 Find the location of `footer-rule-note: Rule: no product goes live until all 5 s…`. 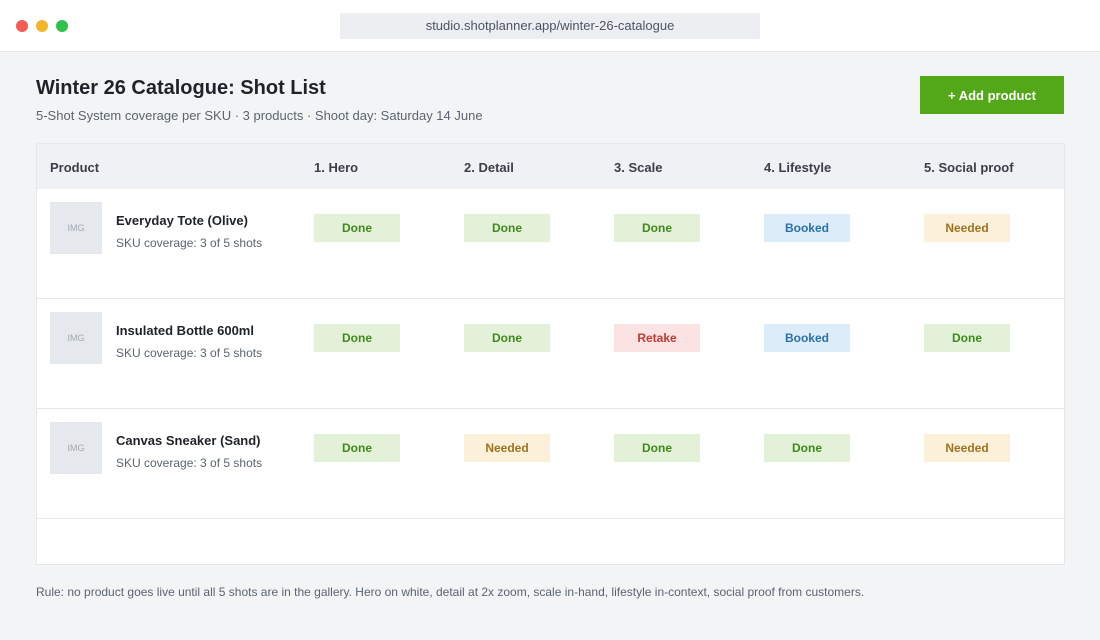

footer-rule-note: Rule: no product goes live until all 5 s… is located at coordinates (450, 592).